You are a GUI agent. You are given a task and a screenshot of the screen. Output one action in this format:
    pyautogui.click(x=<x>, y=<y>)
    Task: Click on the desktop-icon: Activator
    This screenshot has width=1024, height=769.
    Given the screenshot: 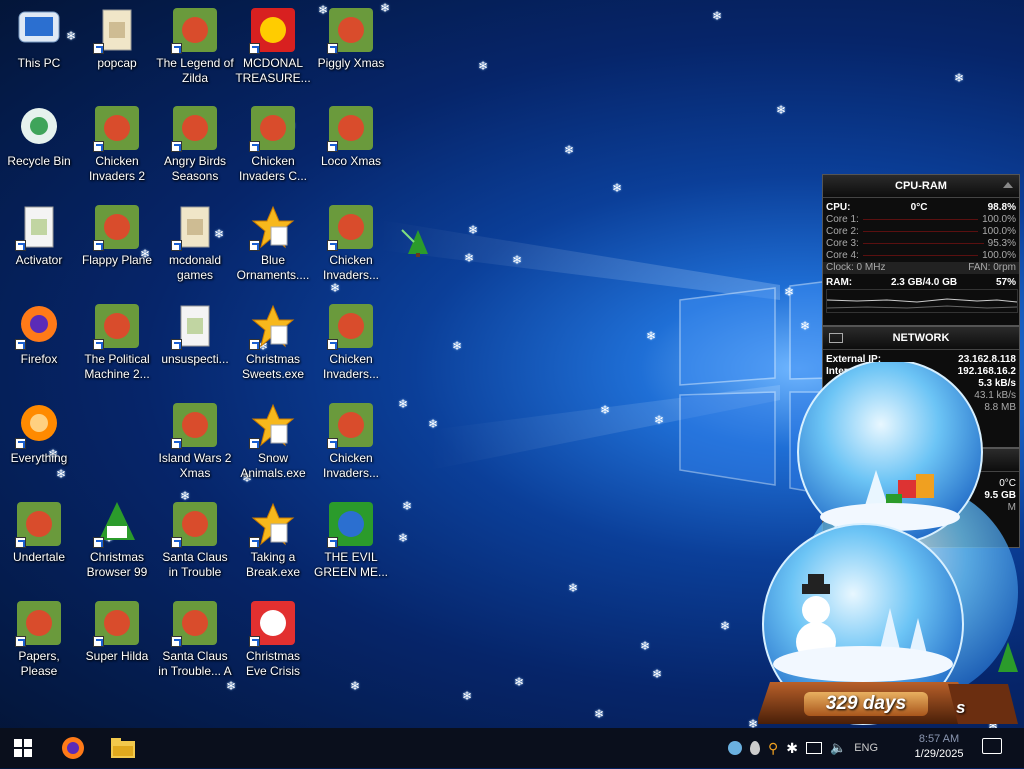 What is the action you would take?
    pyautogui.click(x=39, y=235)
    